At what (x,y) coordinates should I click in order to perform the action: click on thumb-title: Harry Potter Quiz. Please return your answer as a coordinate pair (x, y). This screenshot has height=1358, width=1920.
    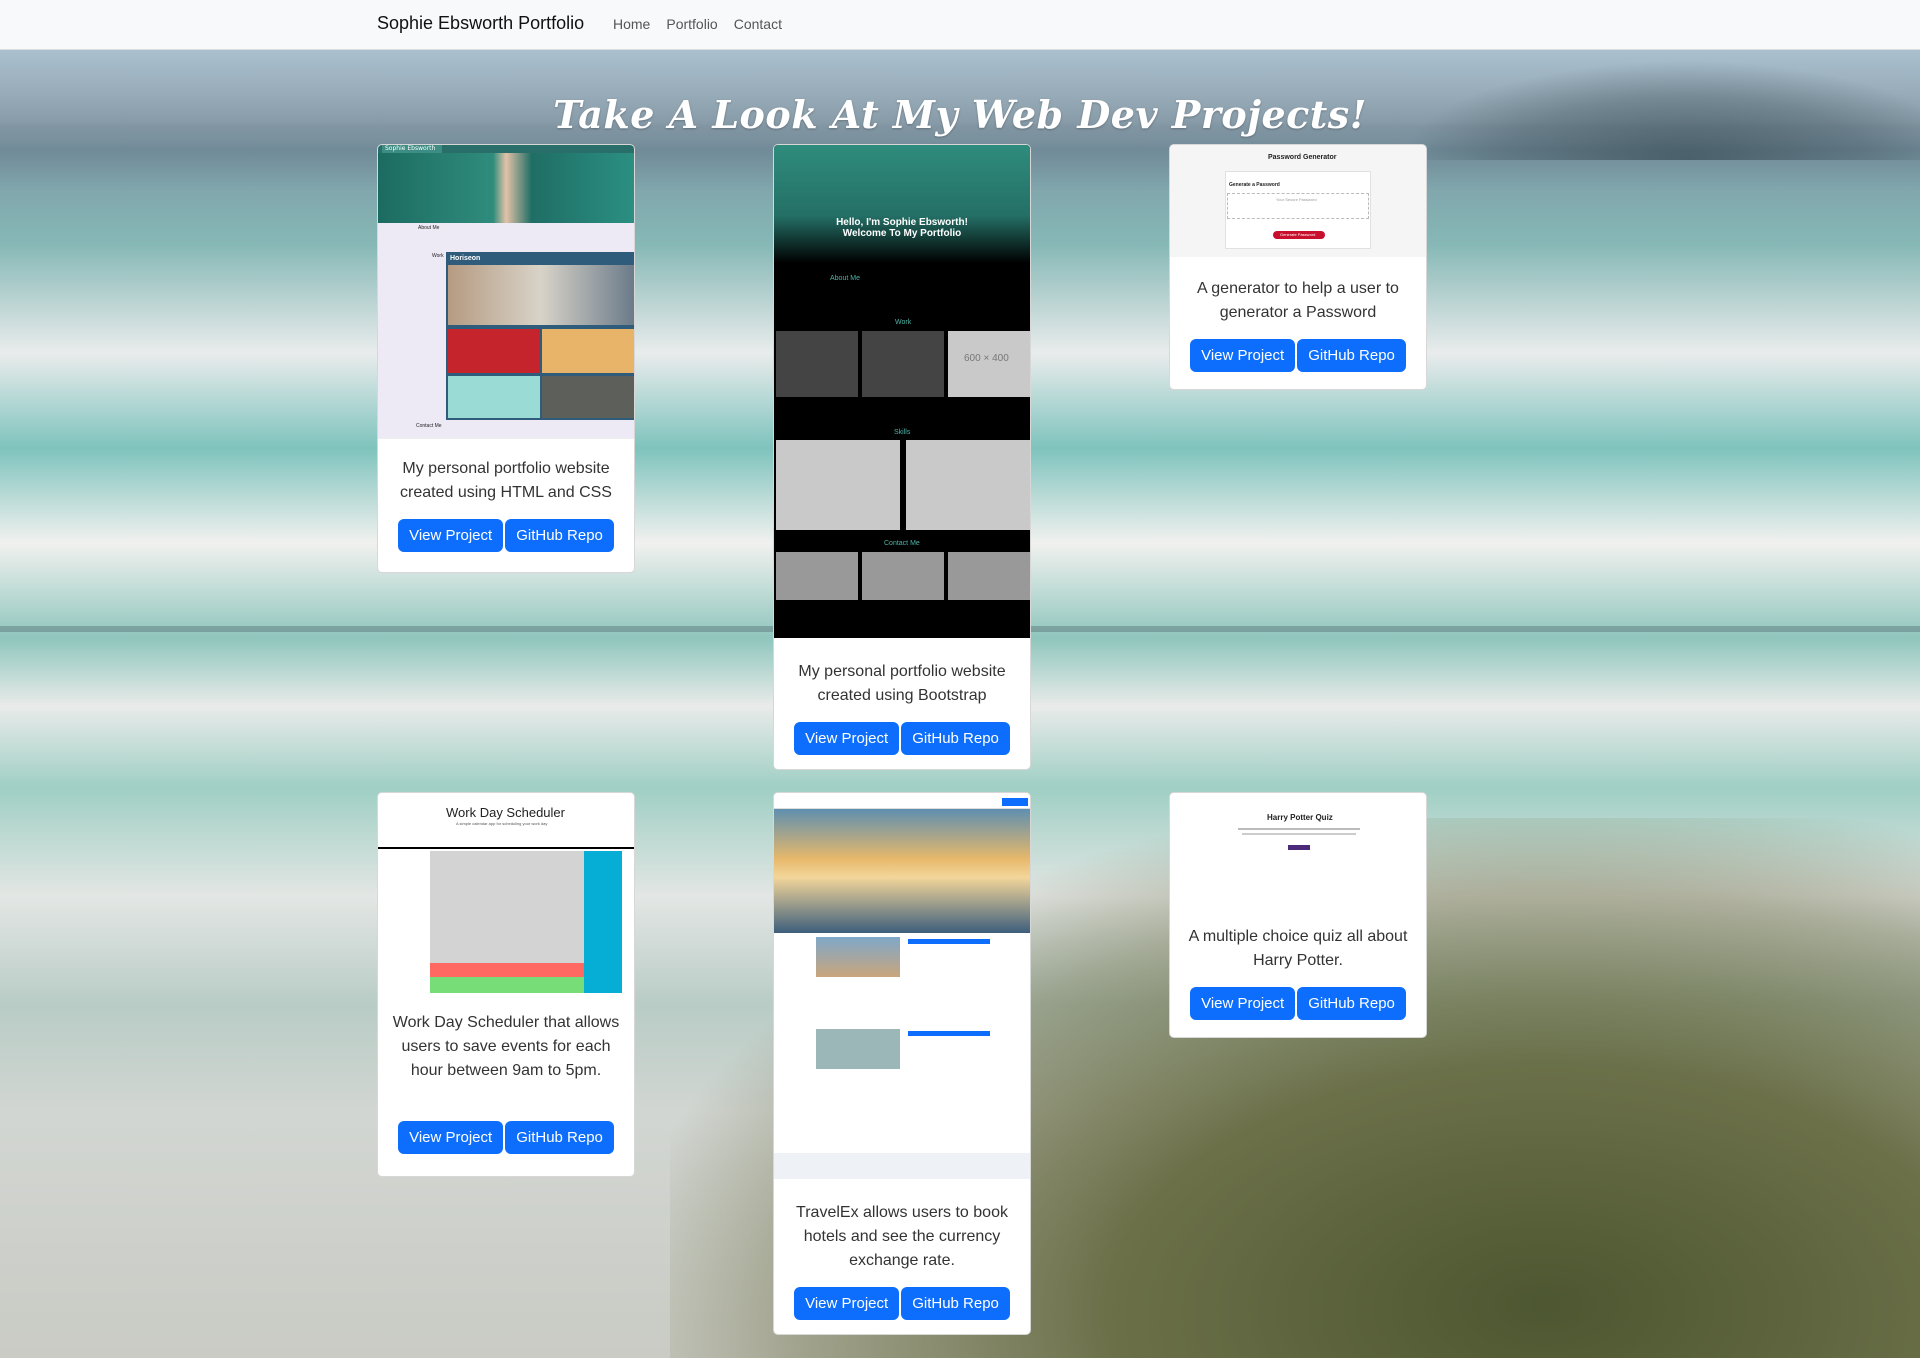
    Looking at the image, I should click on (1300, 817).